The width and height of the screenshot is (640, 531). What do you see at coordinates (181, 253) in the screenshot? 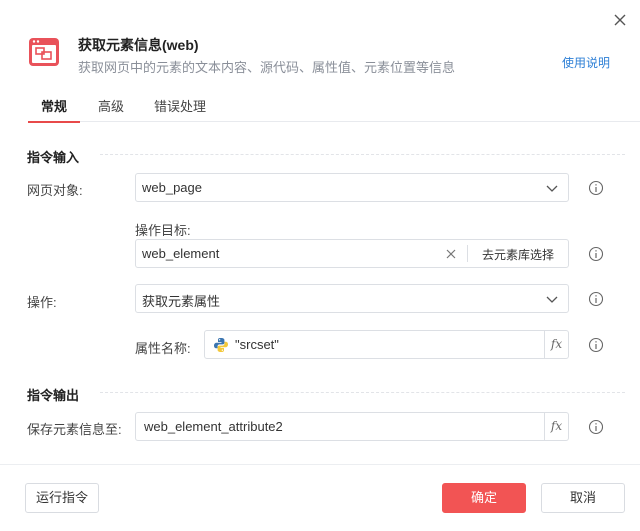
I see `target-value: web_element` at bounding box center [181, 253].